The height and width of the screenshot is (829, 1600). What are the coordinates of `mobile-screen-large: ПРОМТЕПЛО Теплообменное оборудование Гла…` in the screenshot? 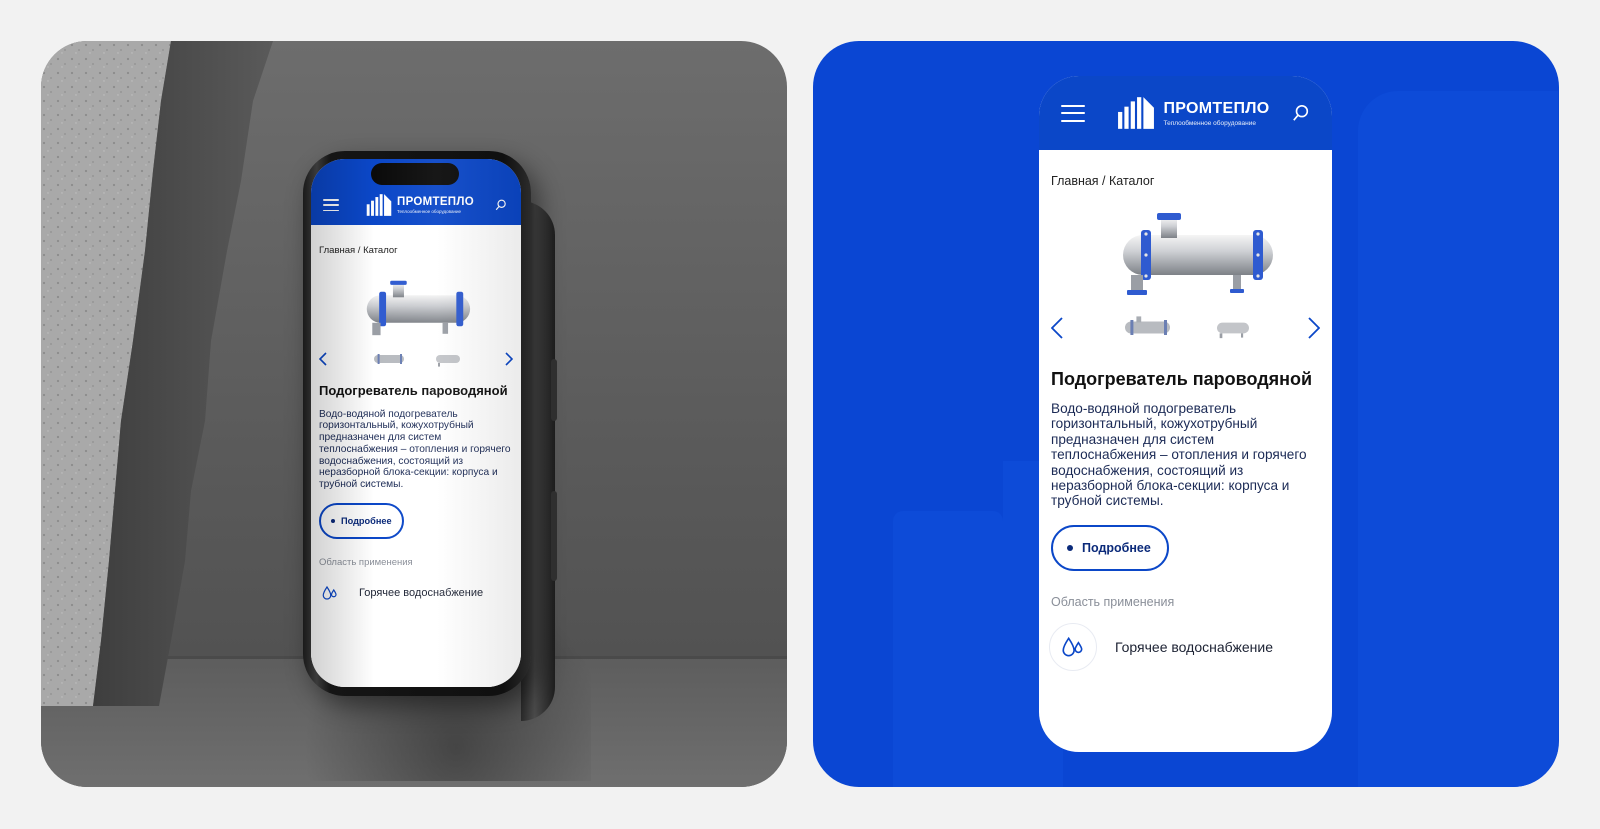 It's located at (1185, 414).